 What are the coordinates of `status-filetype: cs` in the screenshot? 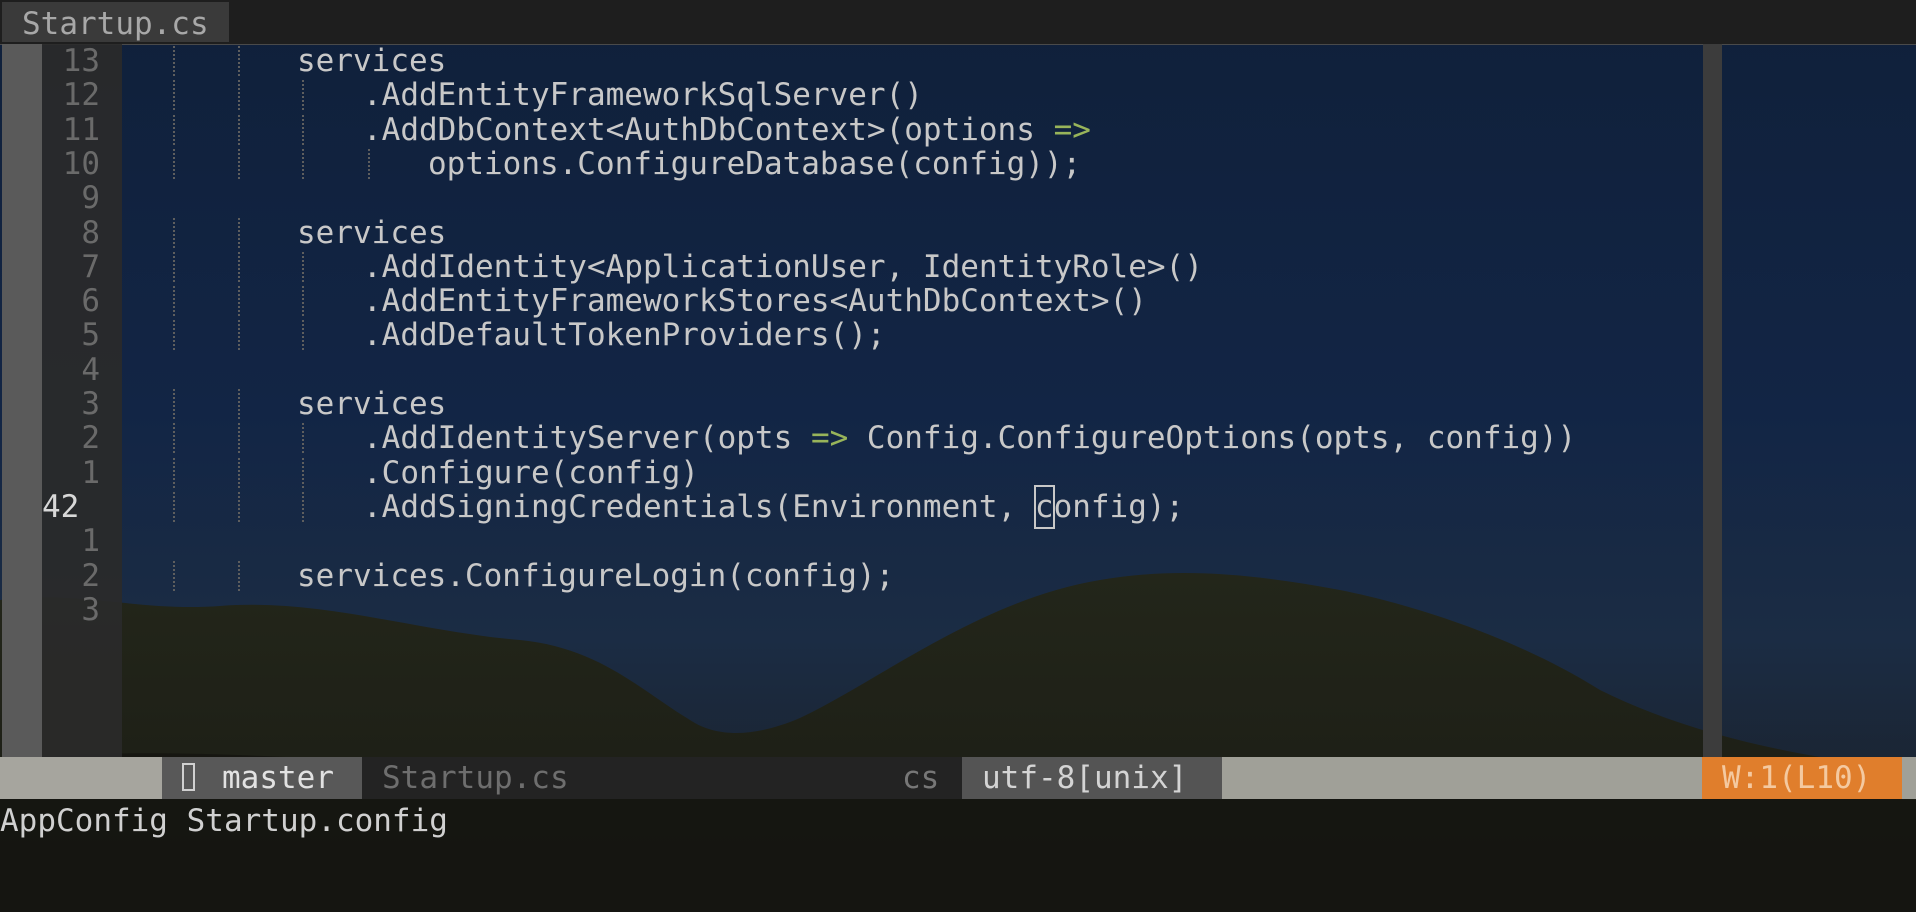 It's located at (921, 778).